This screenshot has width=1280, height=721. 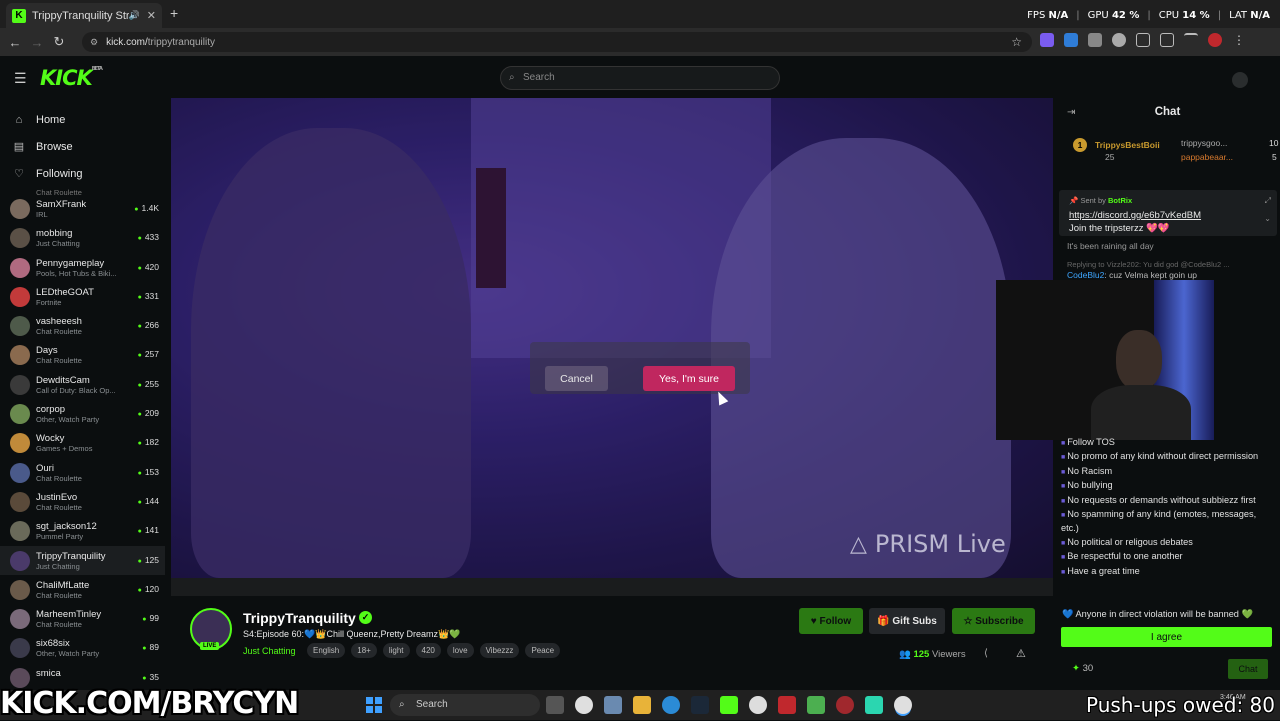 What do you see at coordinates (903, 705) in the screenshot?
I see `chrome-active-icon` at bounding box center [903, 705].